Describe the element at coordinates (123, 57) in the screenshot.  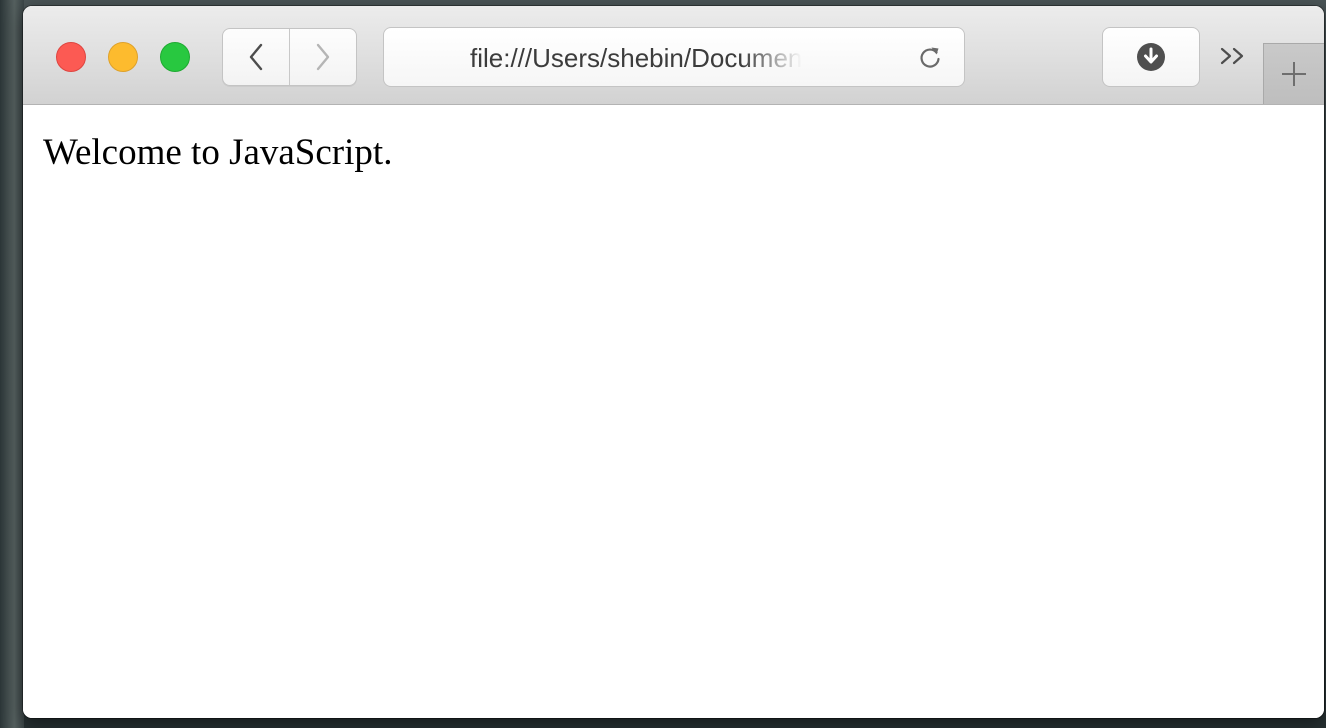
I see `minimize-window-button` at that location.